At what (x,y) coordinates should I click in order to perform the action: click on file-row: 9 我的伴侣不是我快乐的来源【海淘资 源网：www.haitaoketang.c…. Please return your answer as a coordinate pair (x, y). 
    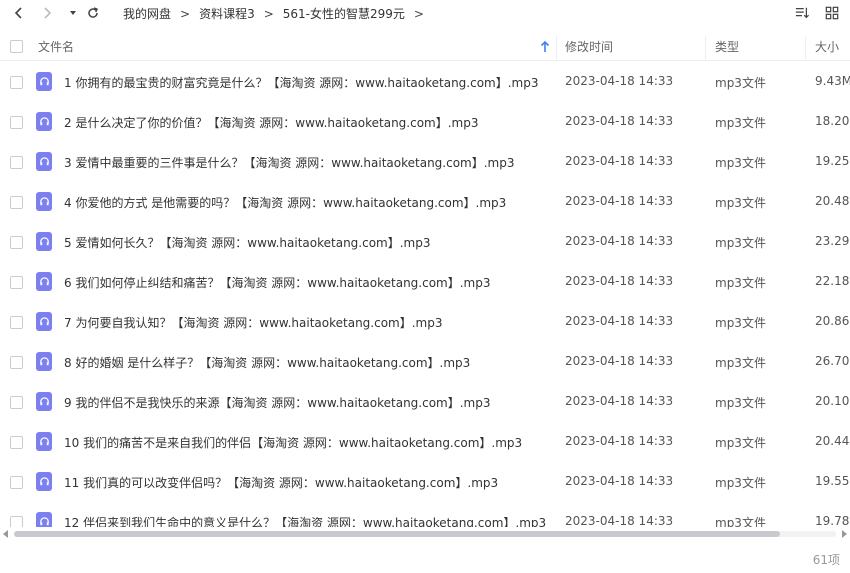
    Looking at the image, I should click on (425, 402).